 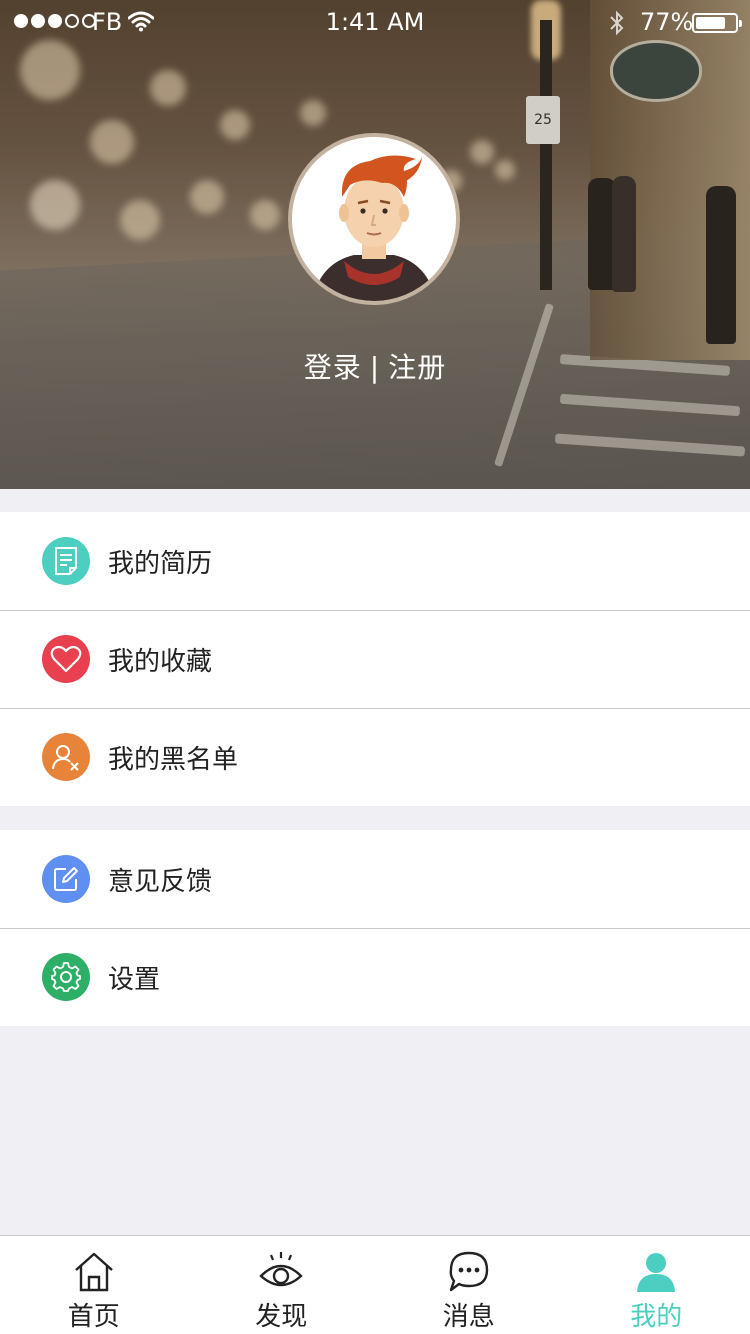 What do you see at coordinates (93, 1317) in the screenshot?
I see `tab-label: 首页` at bounding box center [93, 1317].